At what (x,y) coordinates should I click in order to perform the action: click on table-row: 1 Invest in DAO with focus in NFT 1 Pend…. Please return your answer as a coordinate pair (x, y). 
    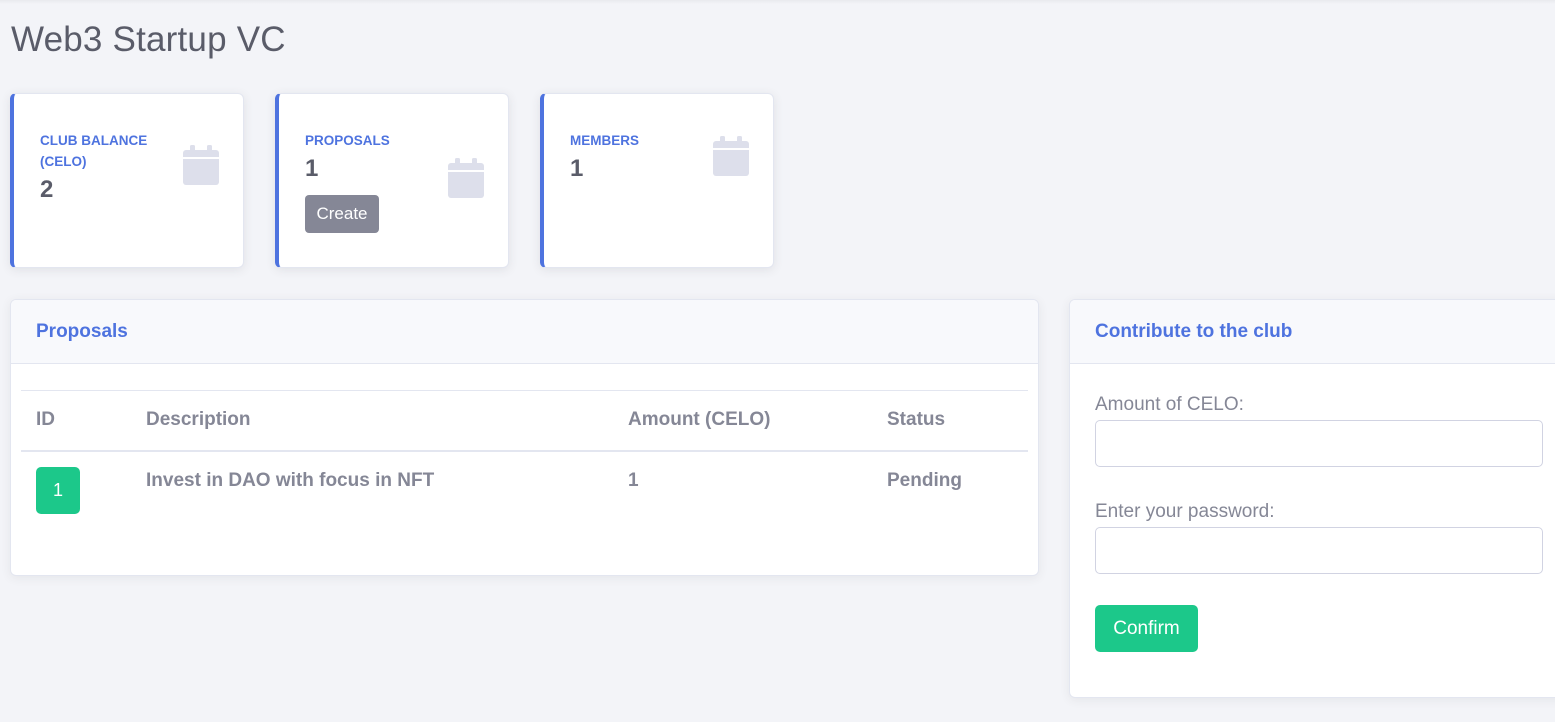
    Looking at the image, I should click on (524, 486).